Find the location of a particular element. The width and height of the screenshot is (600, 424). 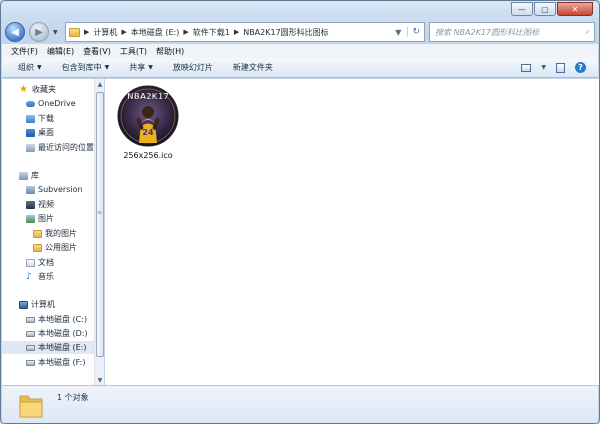

library-icon is located at coordinates (23, 175).